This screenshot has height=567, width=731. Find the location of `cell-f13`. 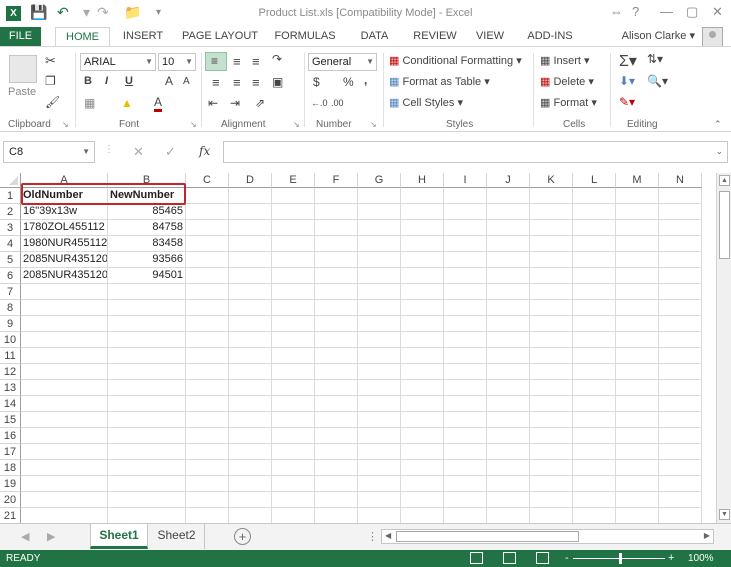

cell-f13 is located at coordinates (336, 388).